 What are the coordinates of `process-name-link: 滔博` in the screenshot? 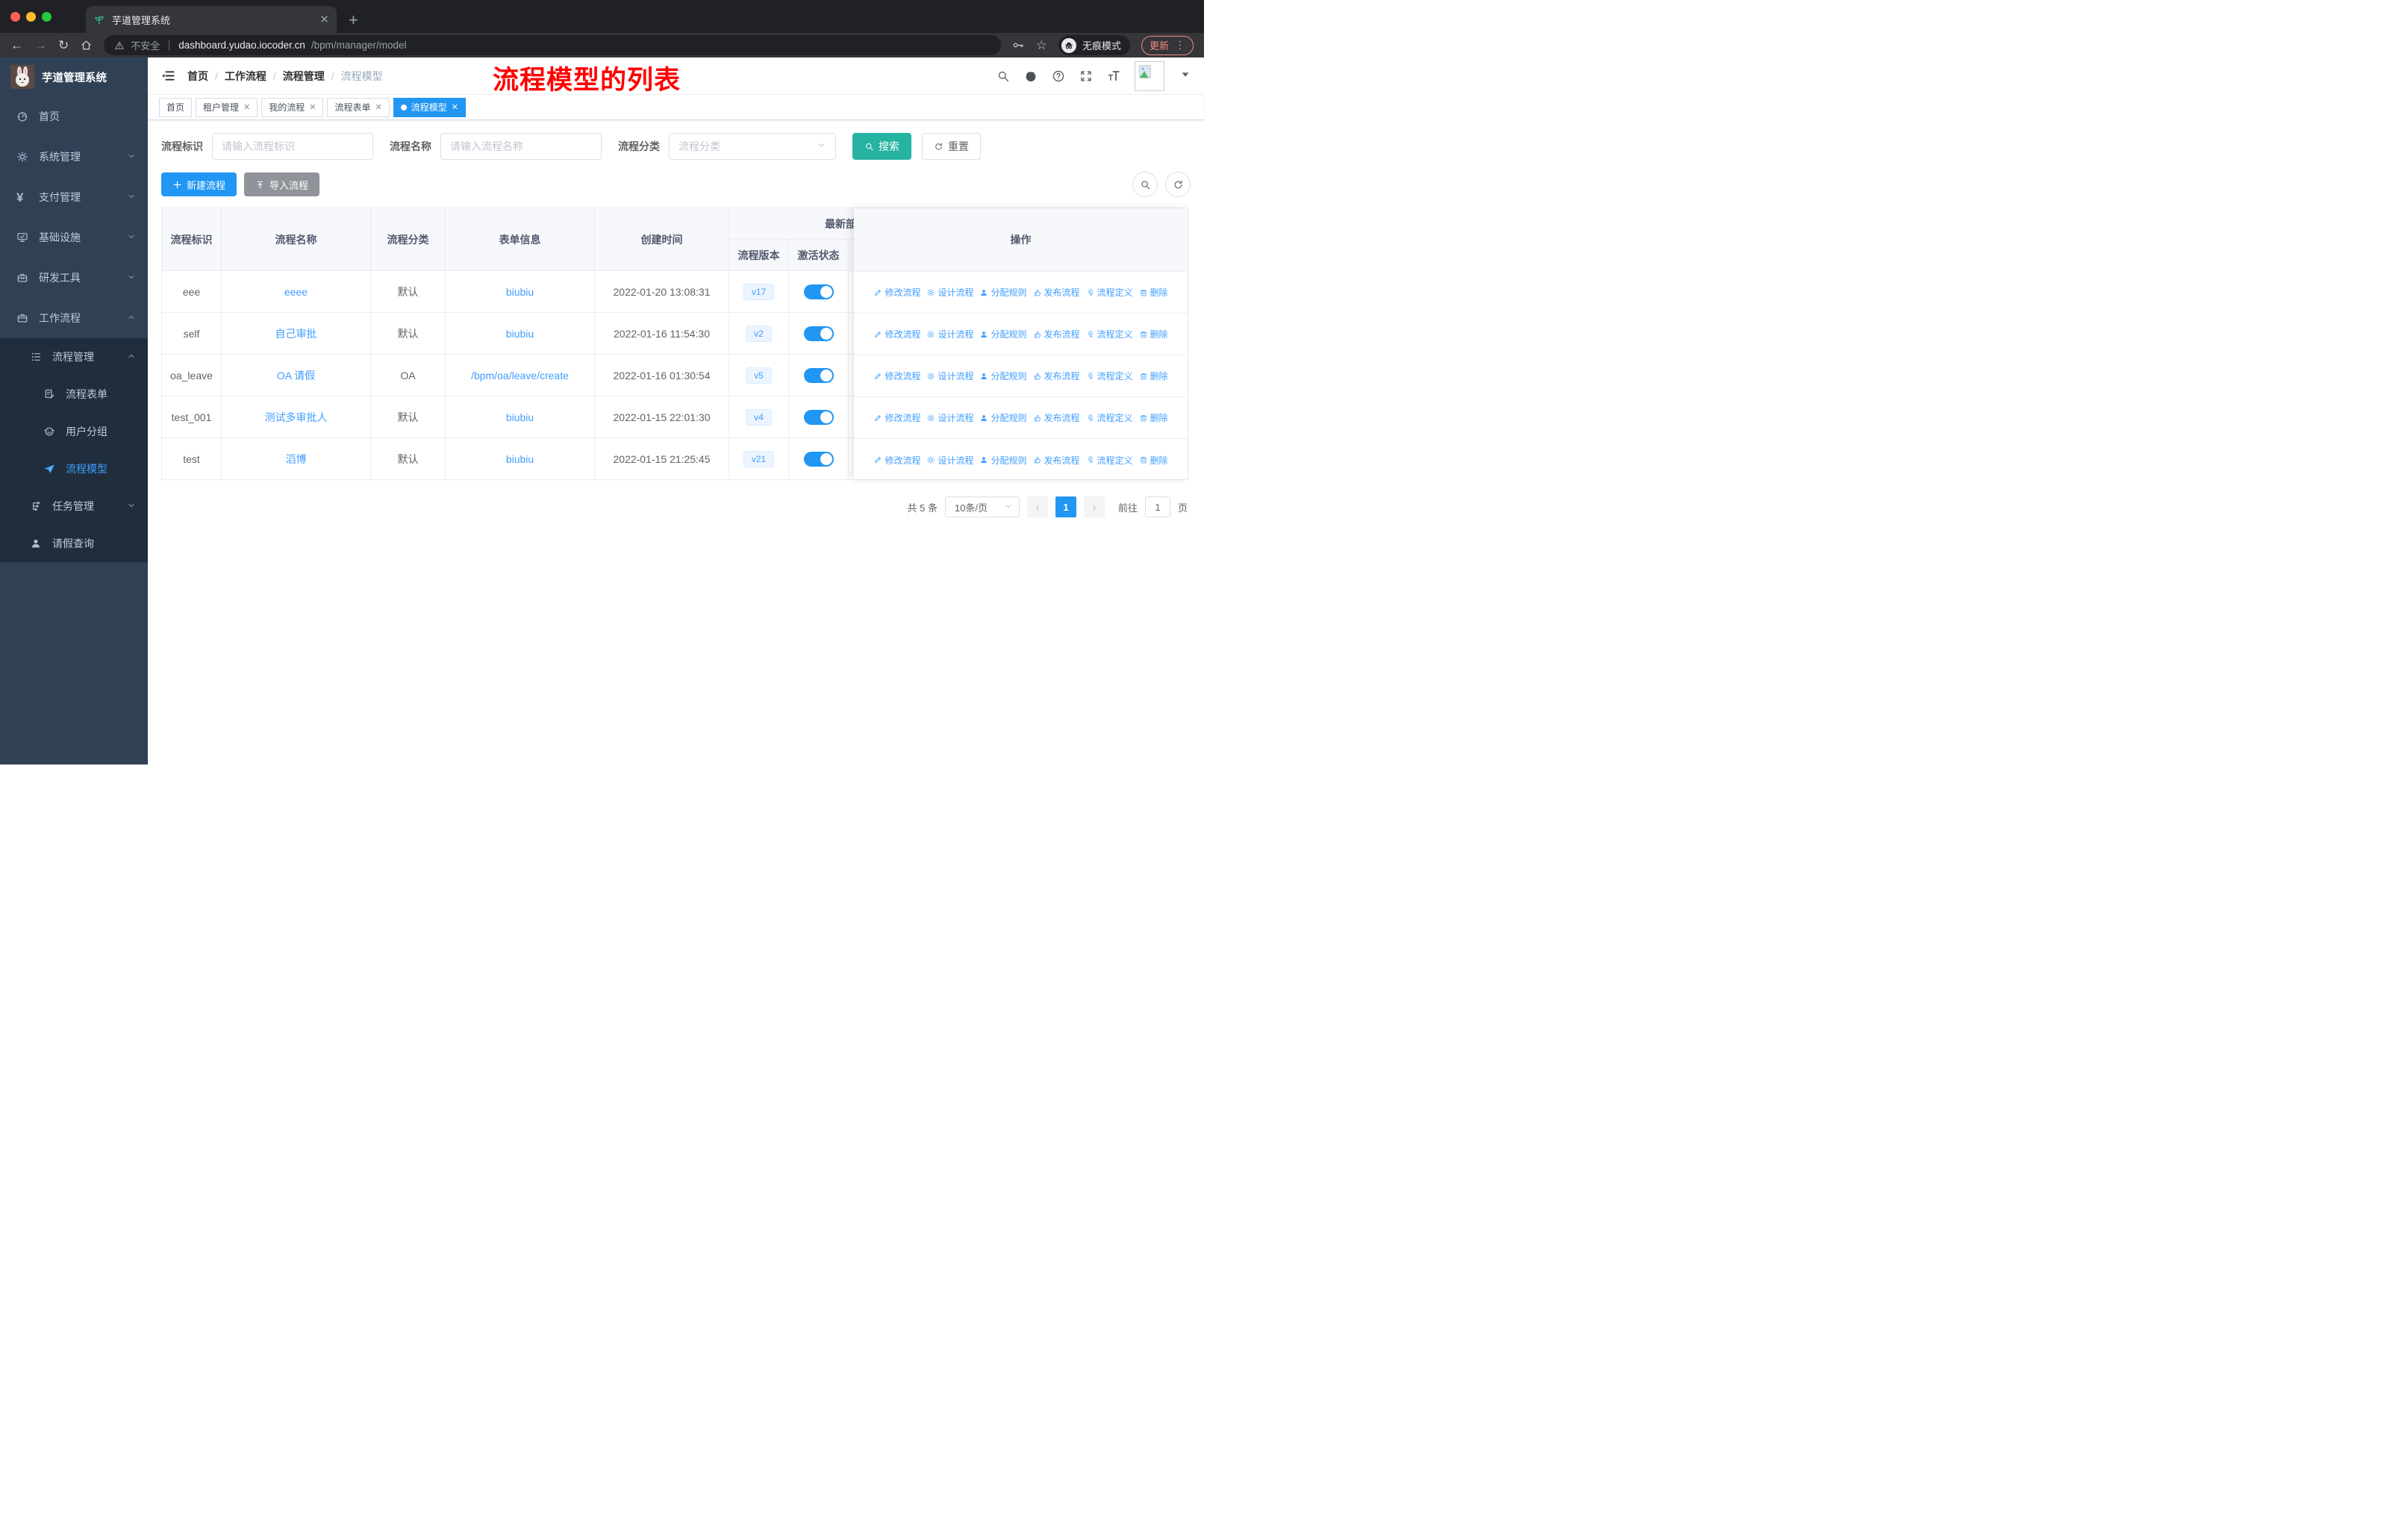 It's located at (296, 459).